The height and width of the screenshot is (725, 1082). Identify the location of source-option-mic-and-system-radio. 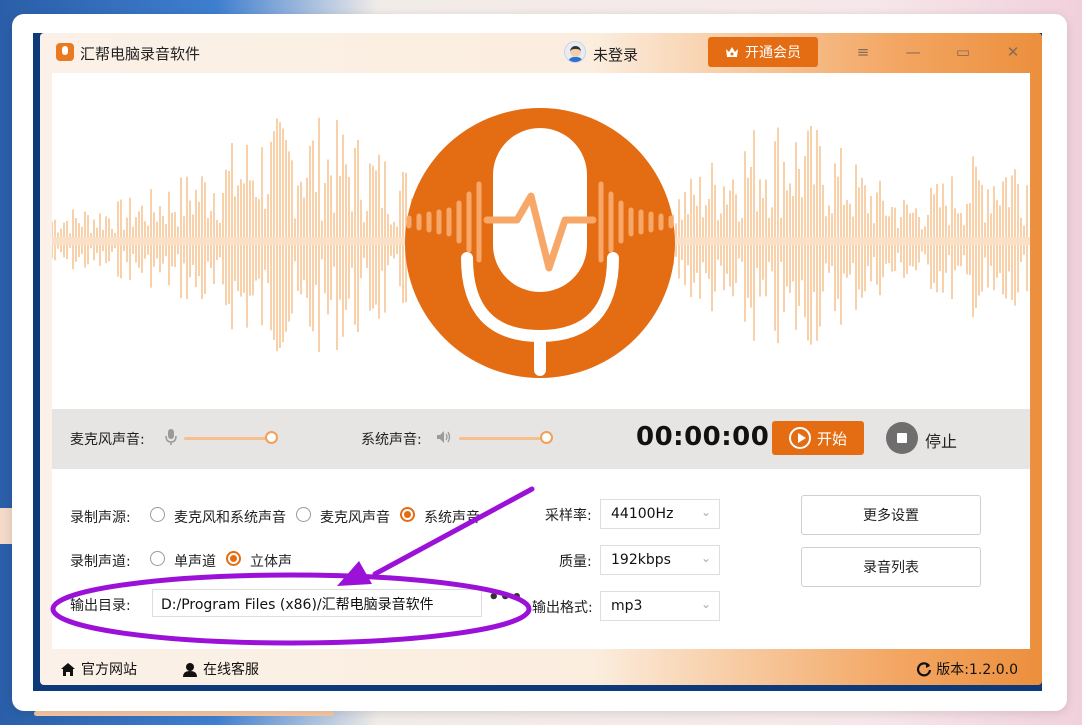
(157, 514).